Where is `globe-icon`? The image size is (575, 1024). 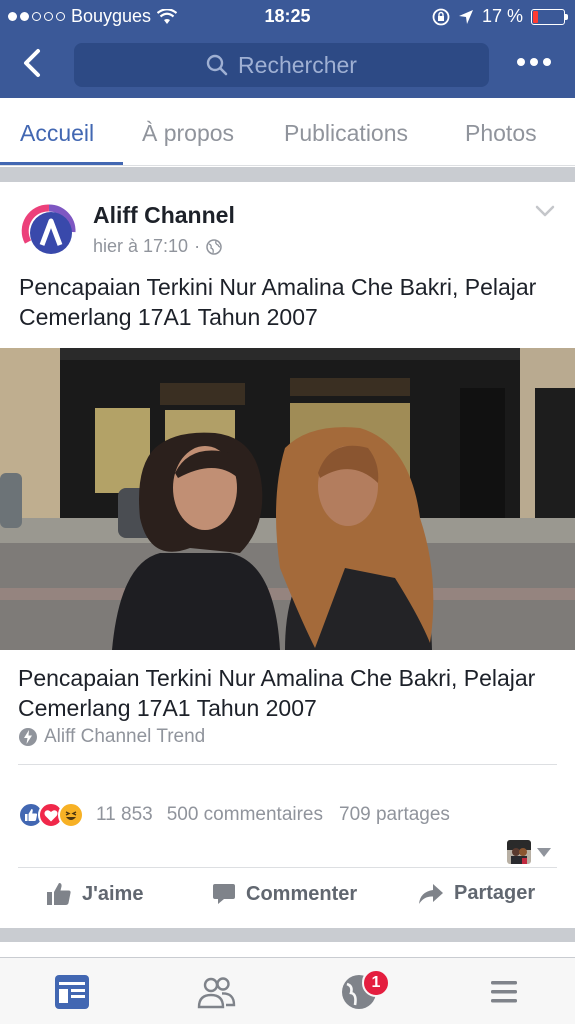
globe-icon is located at coordinates (214, 246).